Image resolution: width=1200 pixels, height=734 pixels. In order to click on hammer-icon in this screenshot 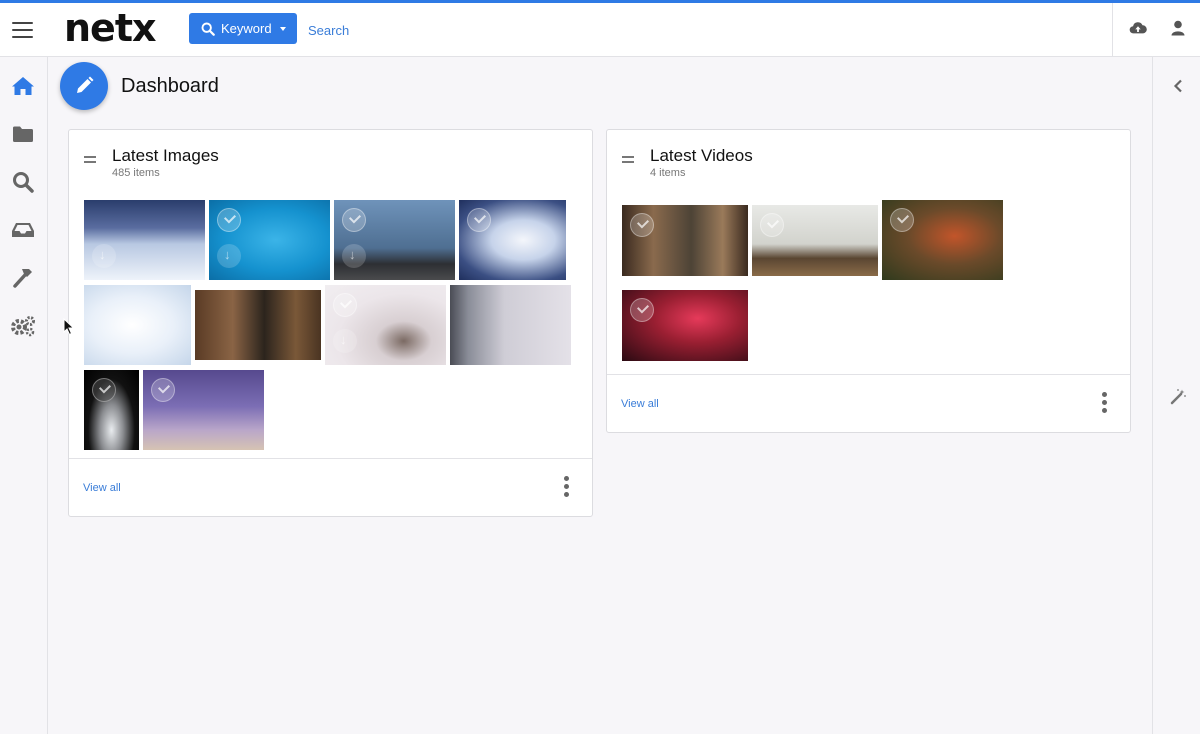, I will do `click(23, 278)`.